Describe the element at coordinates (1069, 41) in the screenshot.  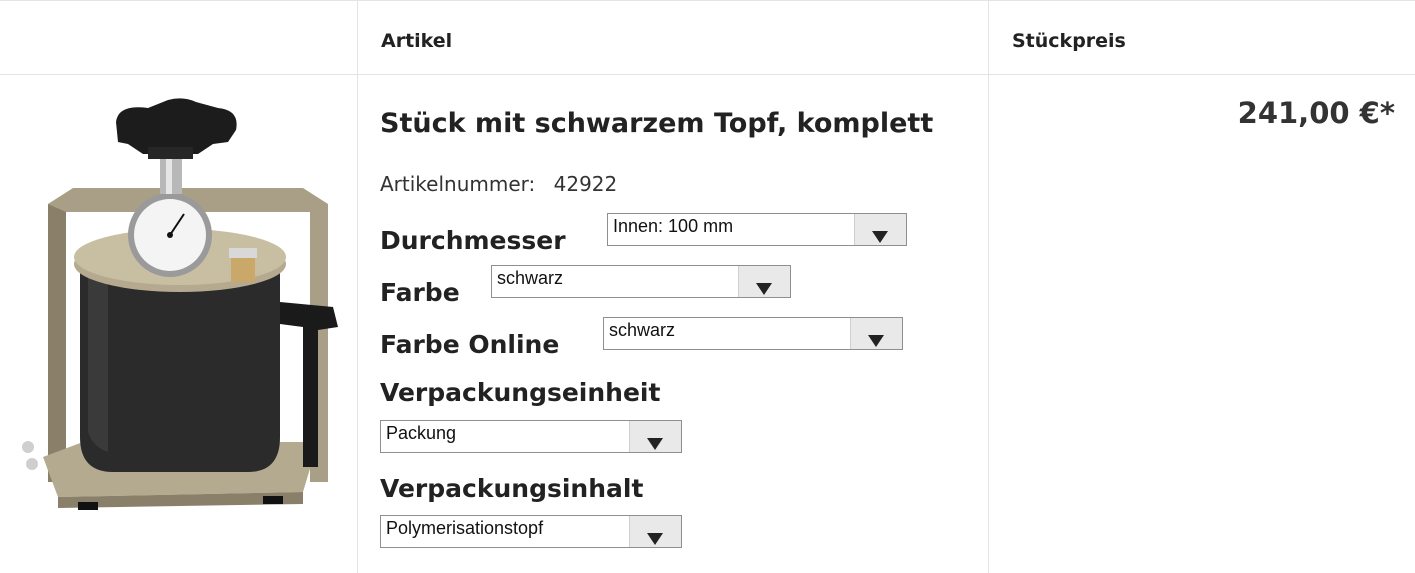
I see `header-unit-price: Stückpreis` at that location.